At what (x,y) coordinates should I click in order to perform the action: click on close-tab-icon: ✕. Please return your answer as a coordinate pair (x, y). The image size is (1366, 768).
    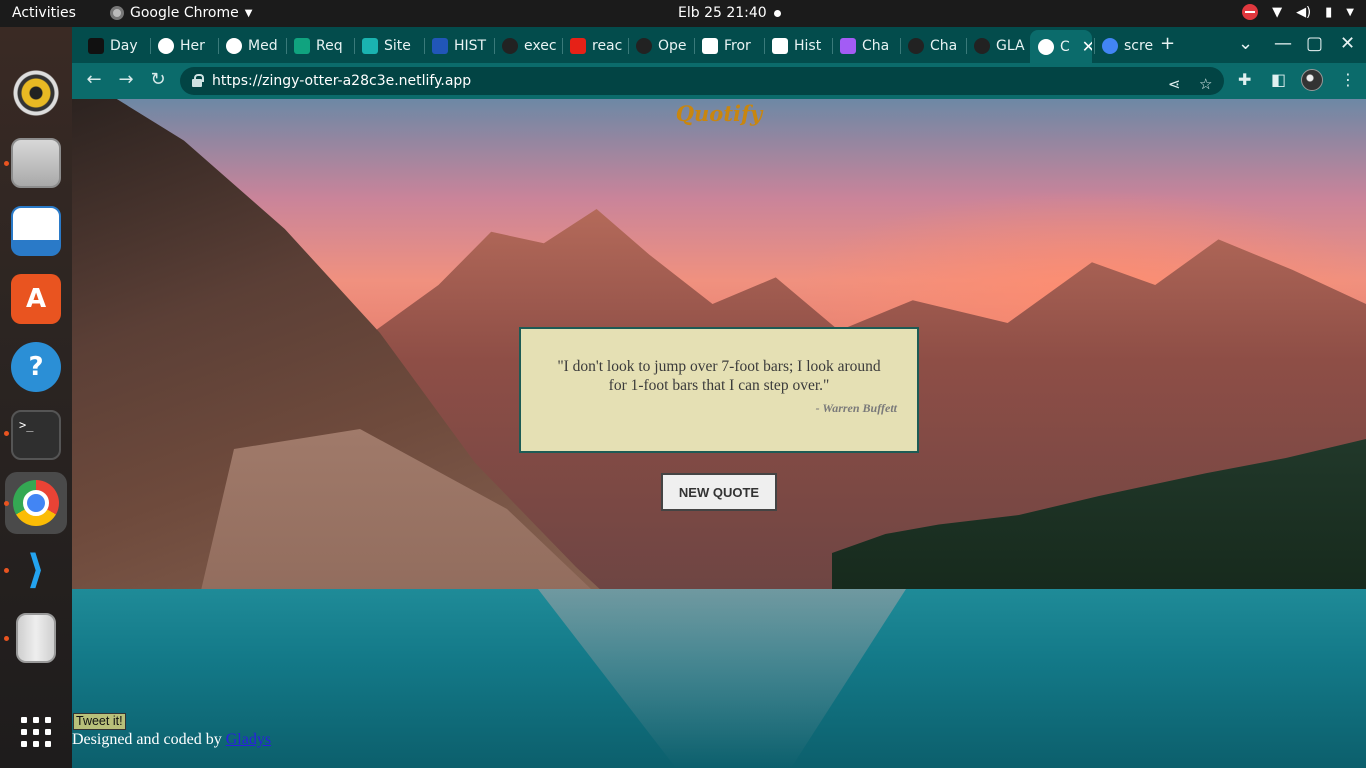
    Looking at the image, I should click on (1087, 46).